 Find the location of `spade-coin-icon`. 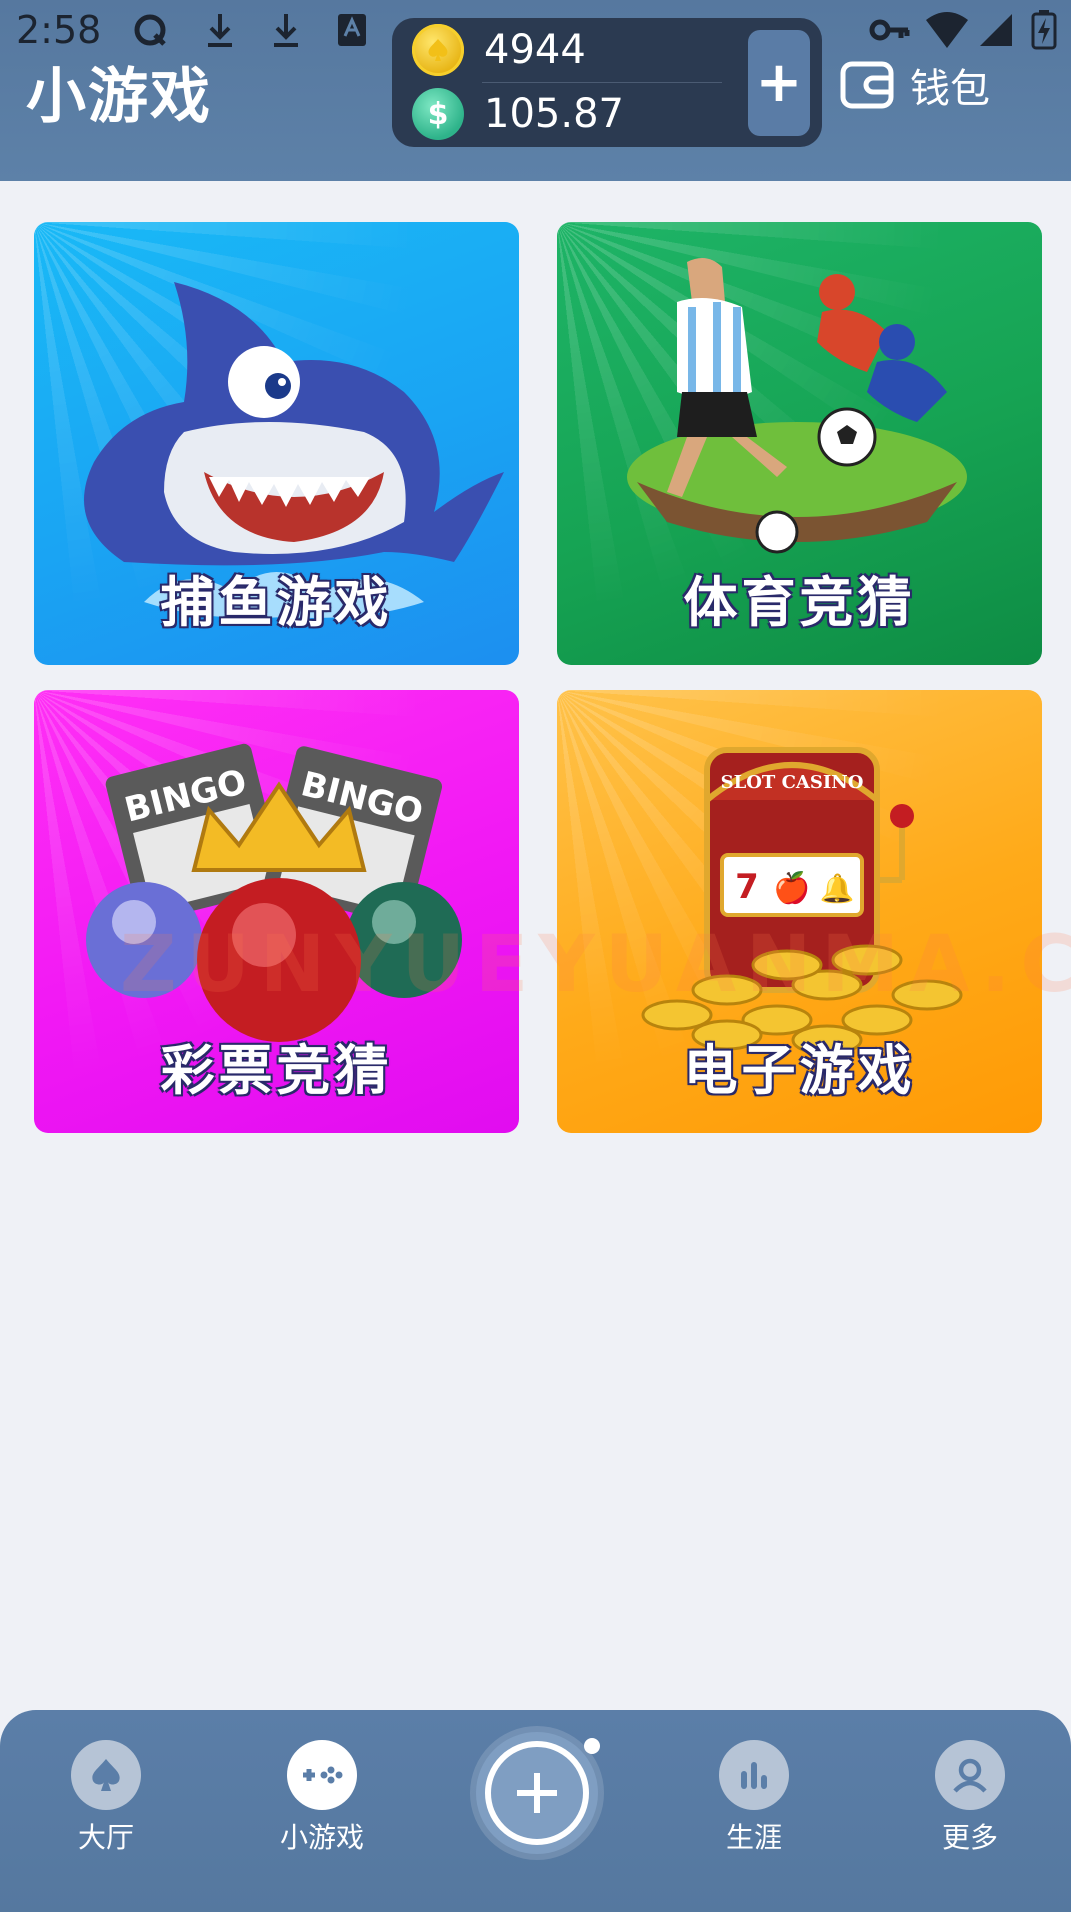

spade-coin-icon is located at coordinates (438, 50).